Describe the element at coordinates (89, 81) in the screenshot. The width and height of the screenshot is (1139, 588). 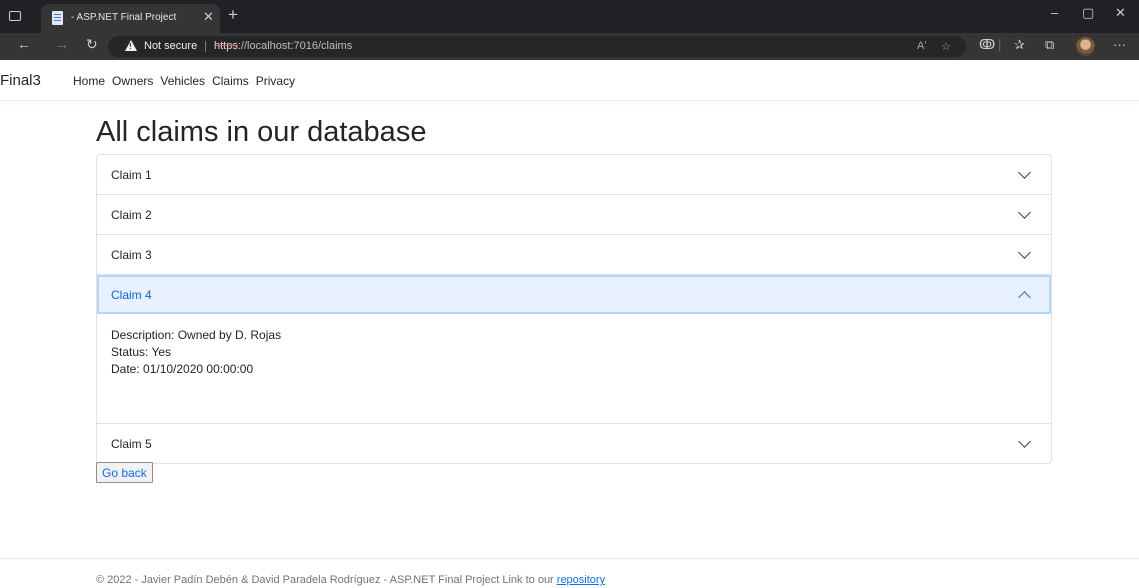
I see `nav-home: Home` at that location.